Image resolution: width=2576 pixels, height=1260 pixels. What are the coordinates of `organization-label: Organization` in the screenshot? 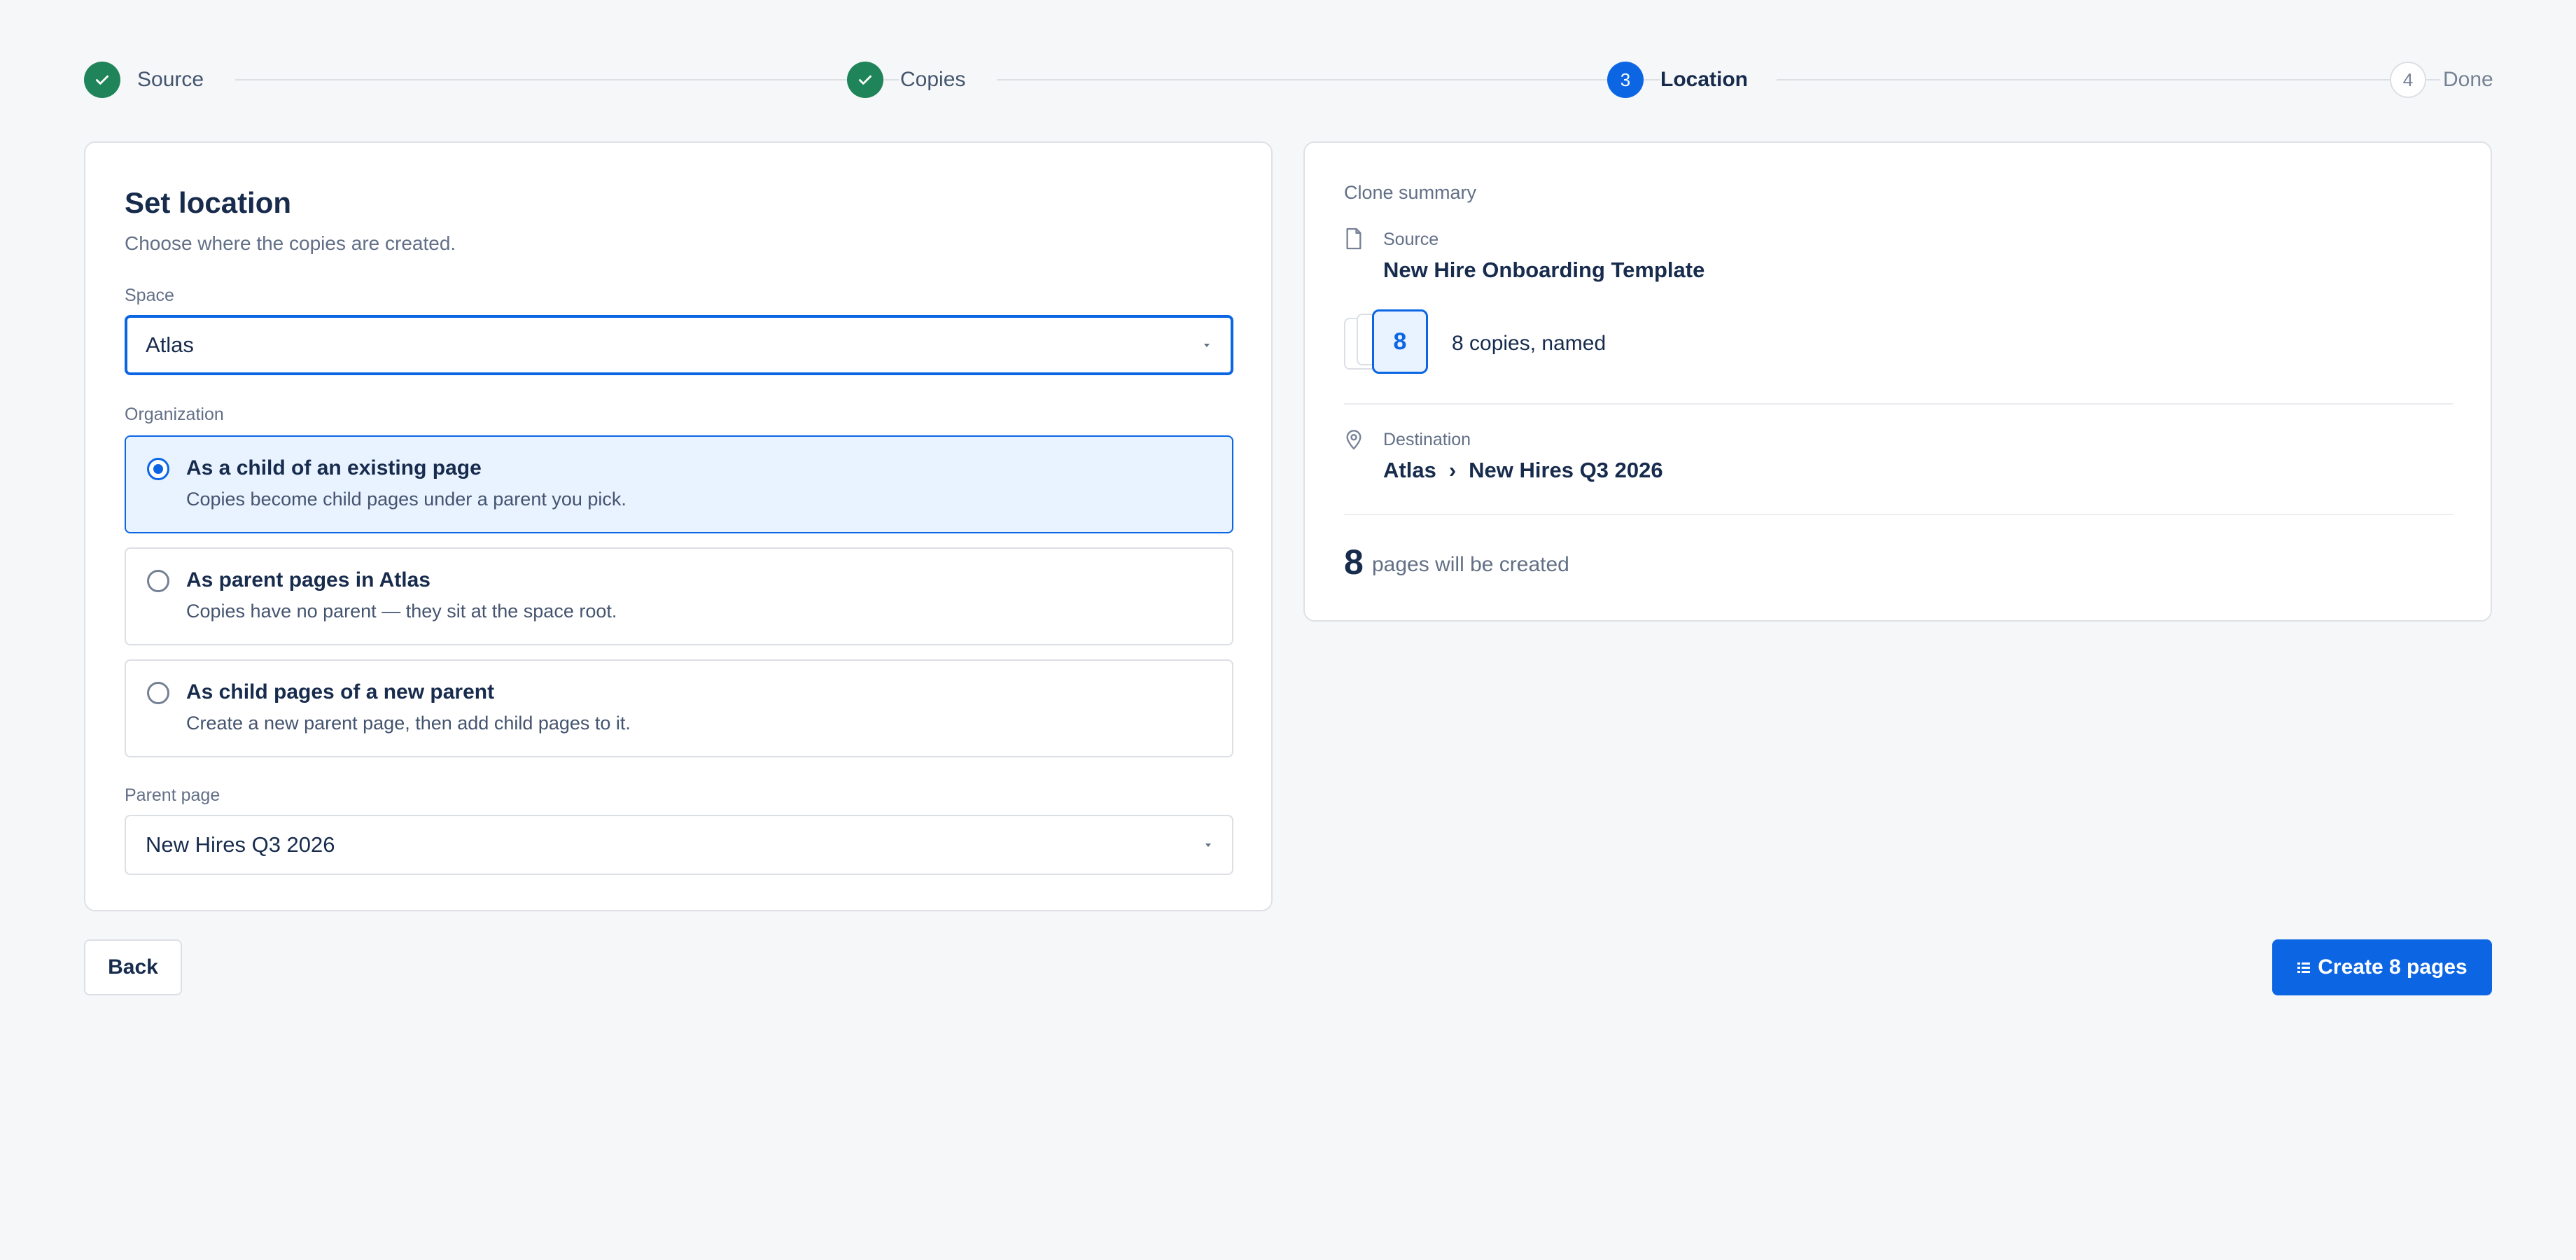 It's located at (174, 414).